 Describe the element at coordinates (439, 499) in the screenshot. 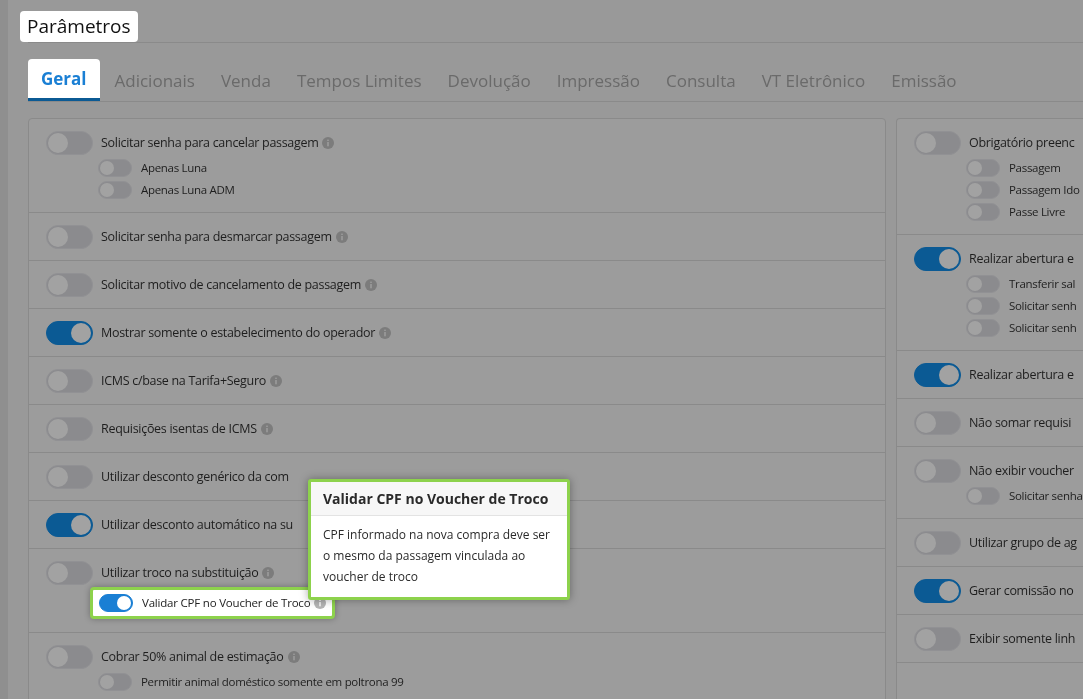

I see `tooltip-title: Validar CPF no Voucher de Troco` at that location.